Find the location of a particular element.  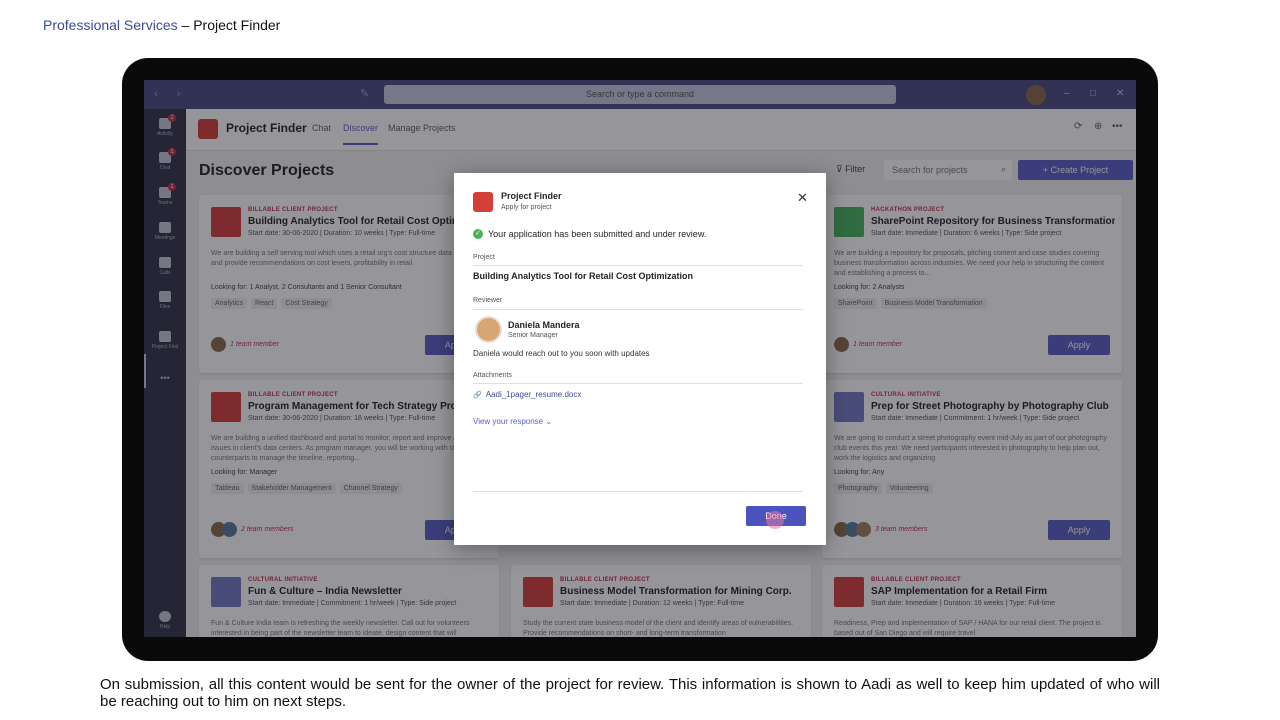

slide-title: Professional Services – Project Finder is located at coordinates (162, 25).